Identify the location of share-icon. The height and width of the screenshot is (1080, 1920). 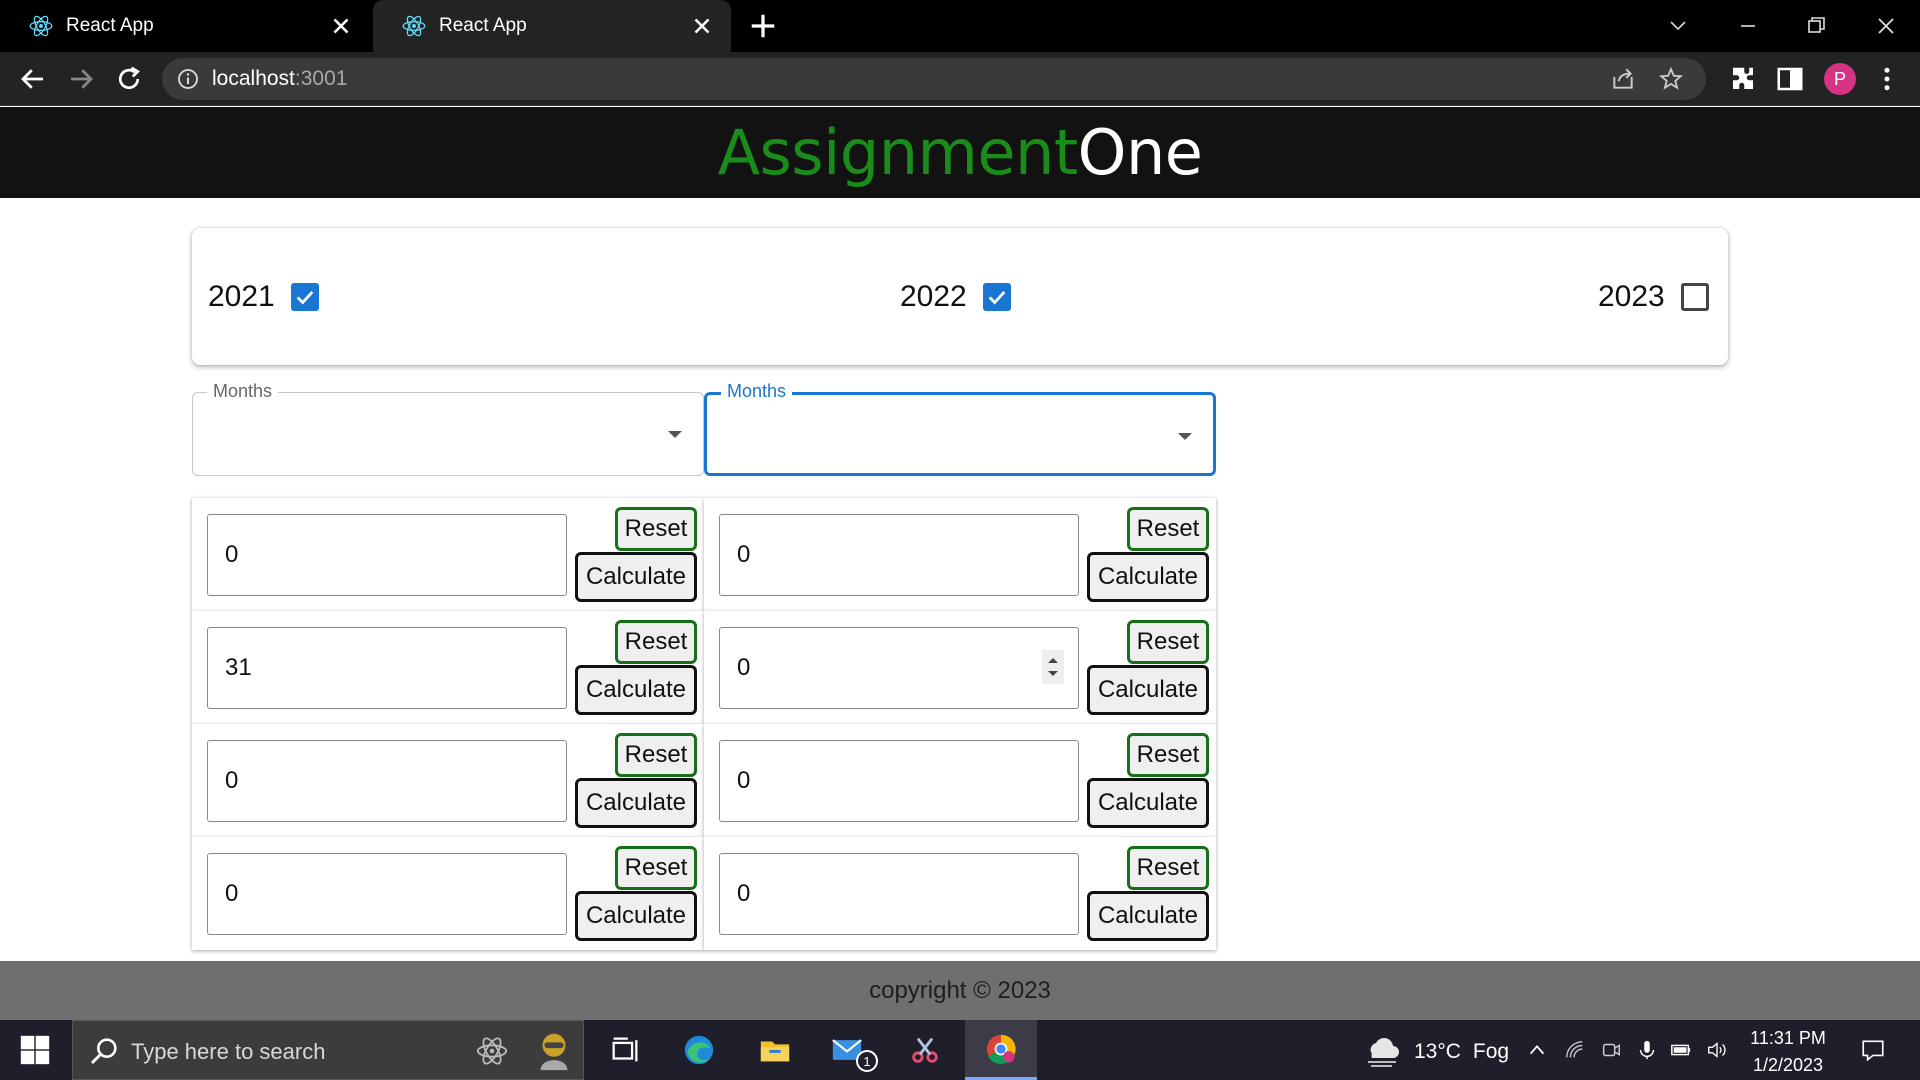
(1623, 79).